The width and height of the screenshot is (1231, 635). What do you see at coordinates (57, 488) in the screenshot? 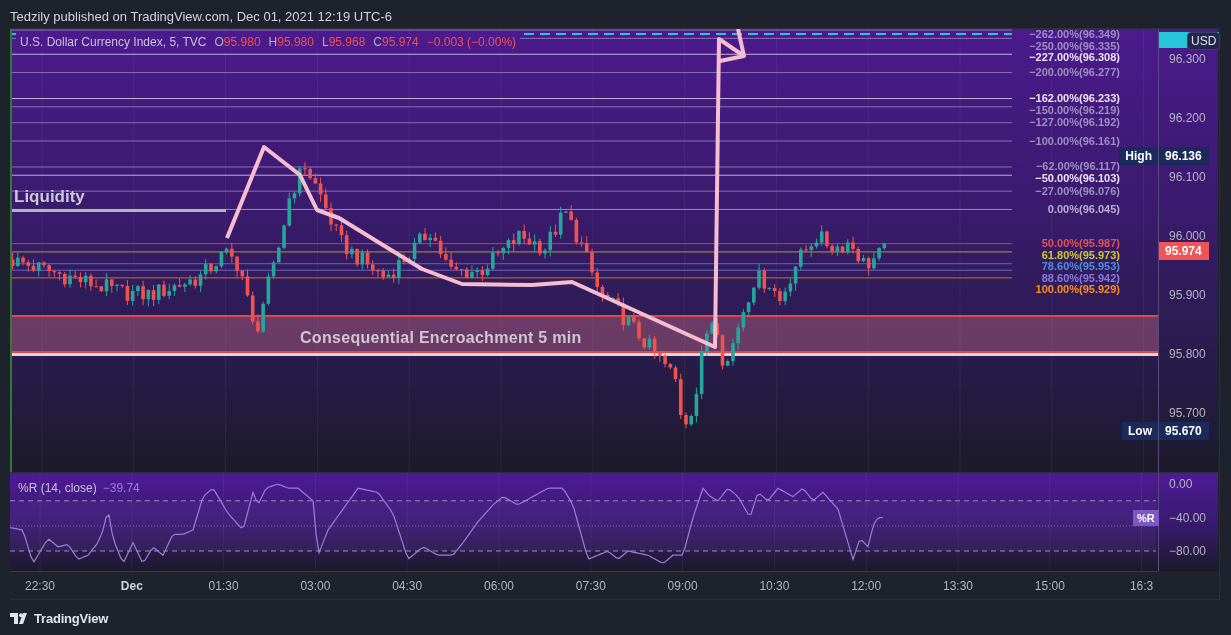
I see `indicator-name: %R (14, close)` at bounding box center [57, 488].